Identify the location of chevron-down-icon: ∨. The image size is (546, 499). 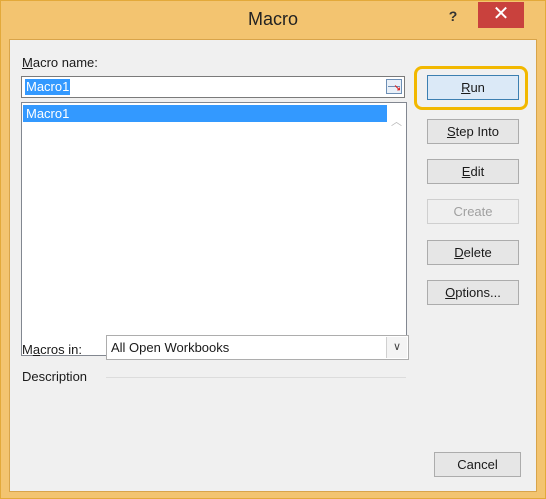
(396, 347).